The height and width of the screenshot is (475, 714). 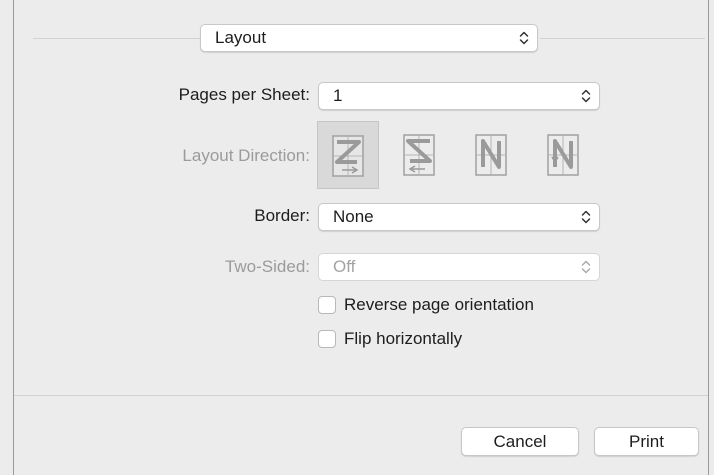 I want to click on flip-horizontally-label: Flip horizontally, so click(x=403, y=338).